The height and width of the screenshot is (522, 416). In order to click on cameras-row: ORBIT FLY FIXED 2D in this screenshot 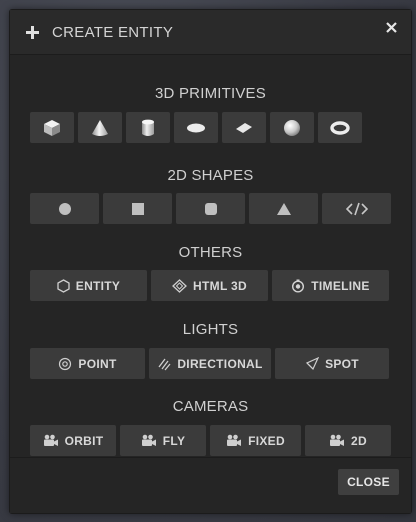, I will do `click(210, 440)`.